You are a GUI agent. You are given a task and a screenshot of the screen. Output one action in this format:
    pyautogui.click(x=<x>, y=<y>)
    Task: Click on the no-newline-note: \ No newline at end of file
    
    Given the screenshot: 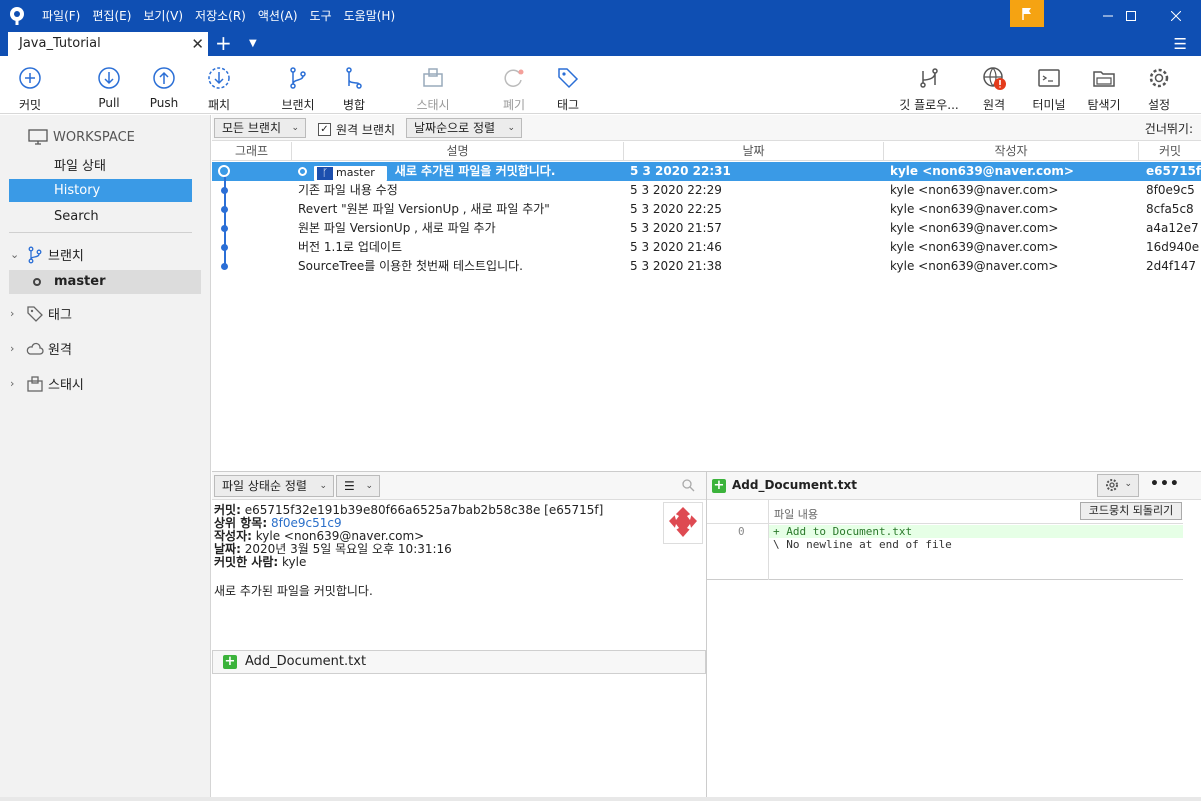 What is the action you would take?
    pyautogui.click(x=862, y=544)
    